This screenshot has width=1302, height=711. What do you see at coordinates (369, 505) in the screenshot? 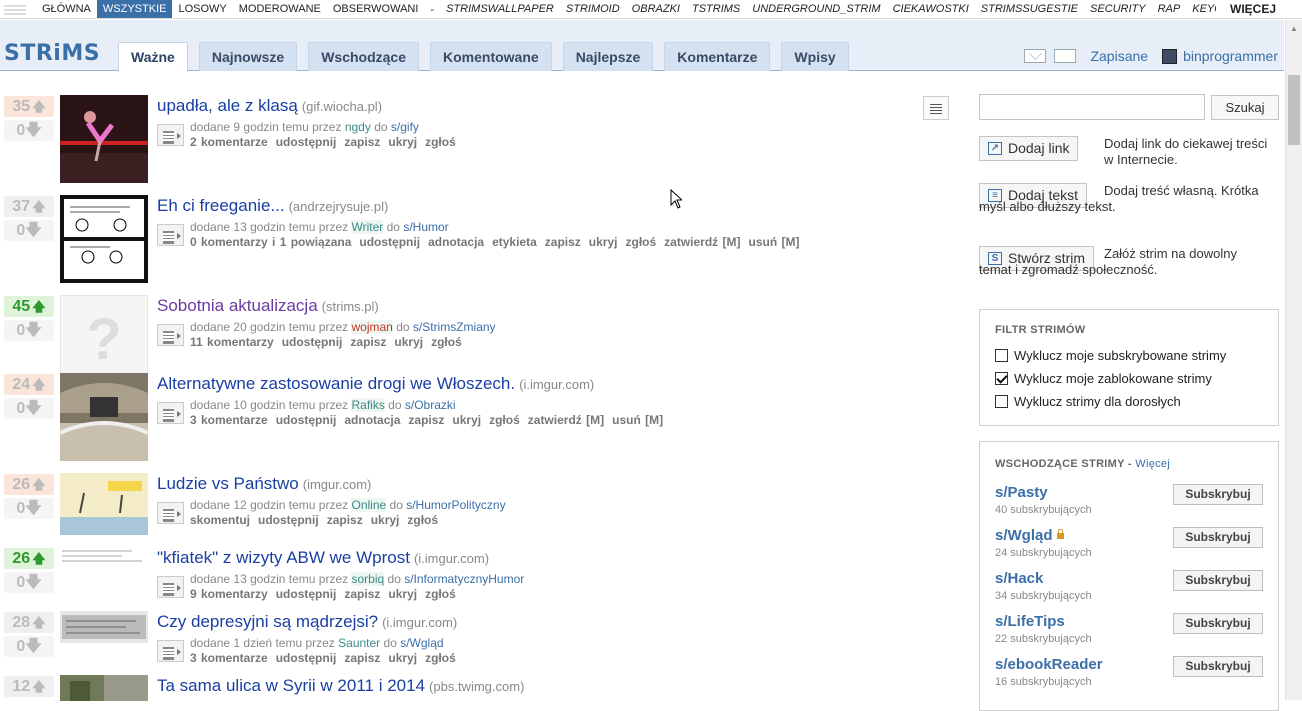
I see `author-link: Online` at bounding box center [369, 505].